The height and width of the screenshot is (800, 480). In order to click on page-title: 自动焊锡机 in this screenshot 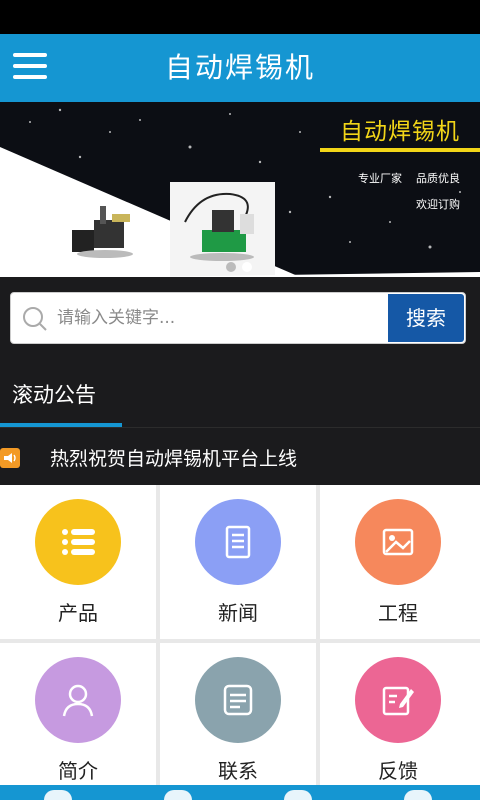, I will do `click(239, 67)`.